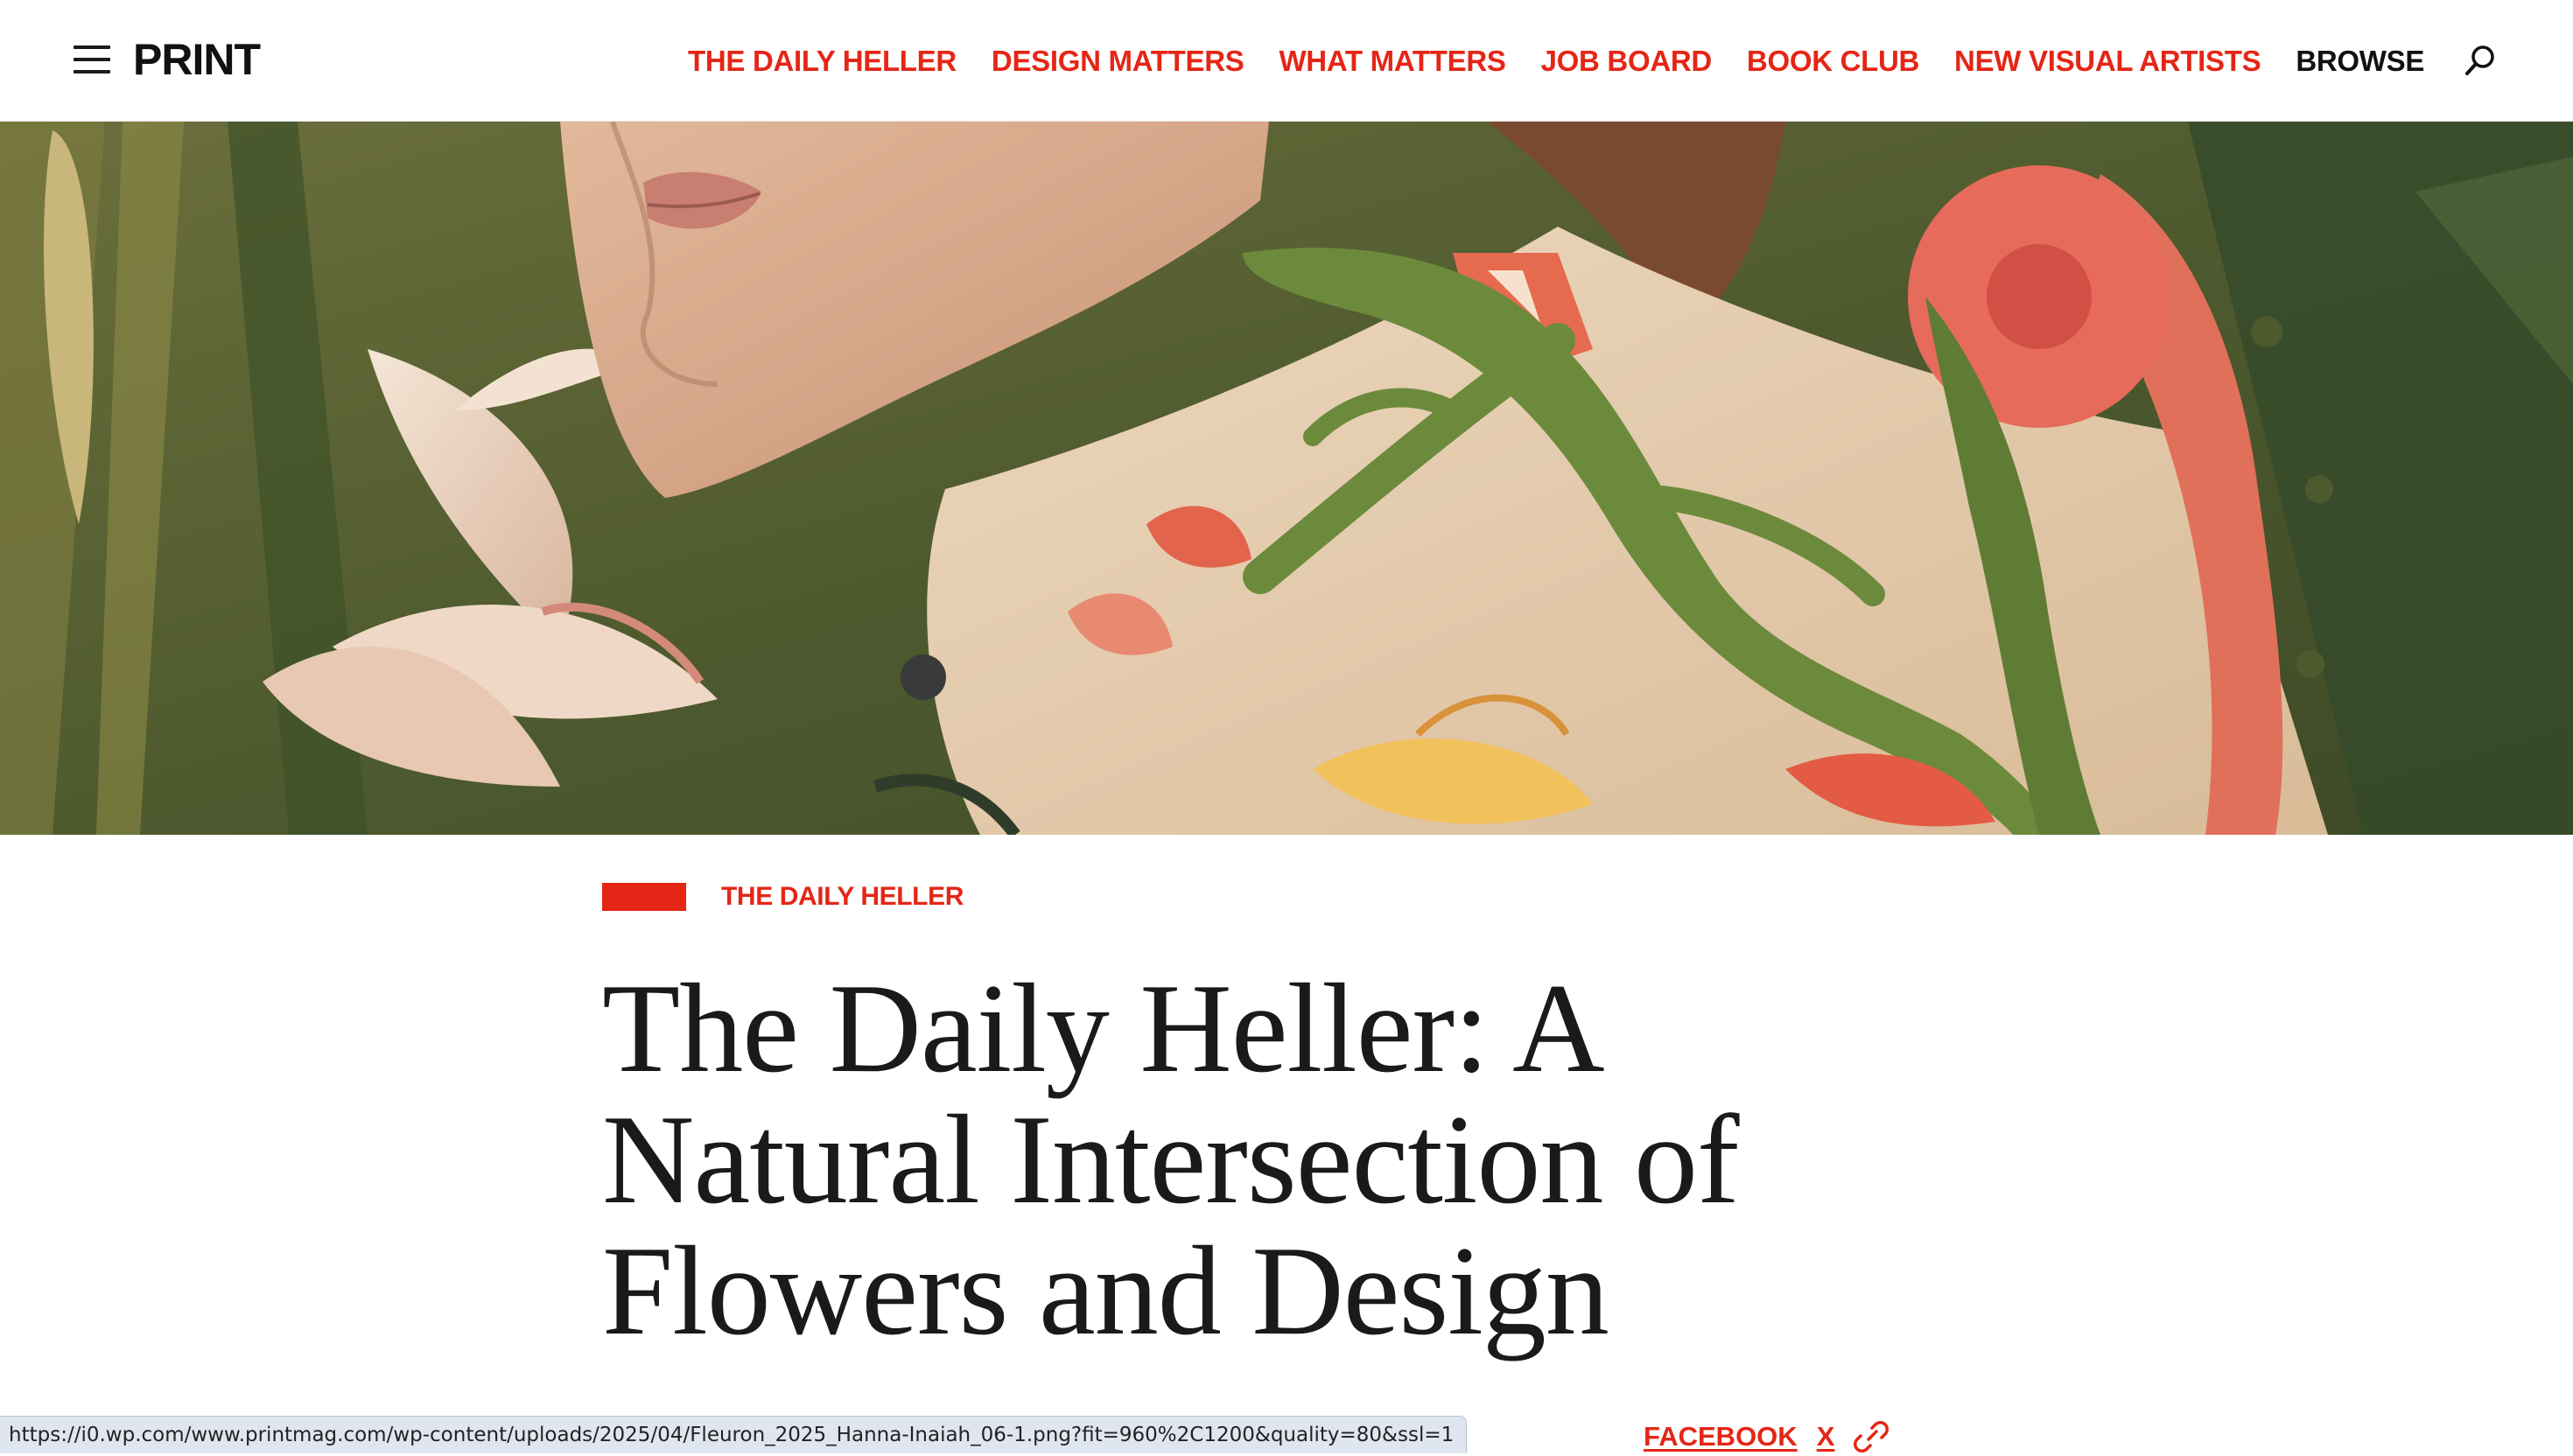 This screenshot has width=2573, height=1456. I want to click on share-x-link: X, so click(1826, 1436).